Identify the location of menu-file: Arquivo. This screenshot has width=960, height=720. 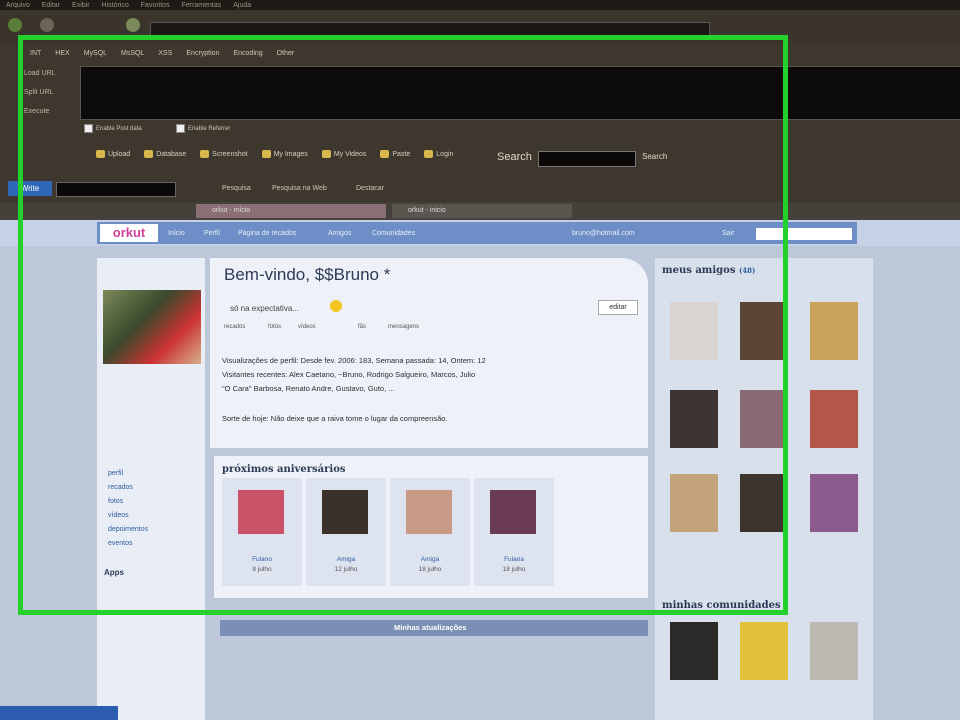
(18, 5).